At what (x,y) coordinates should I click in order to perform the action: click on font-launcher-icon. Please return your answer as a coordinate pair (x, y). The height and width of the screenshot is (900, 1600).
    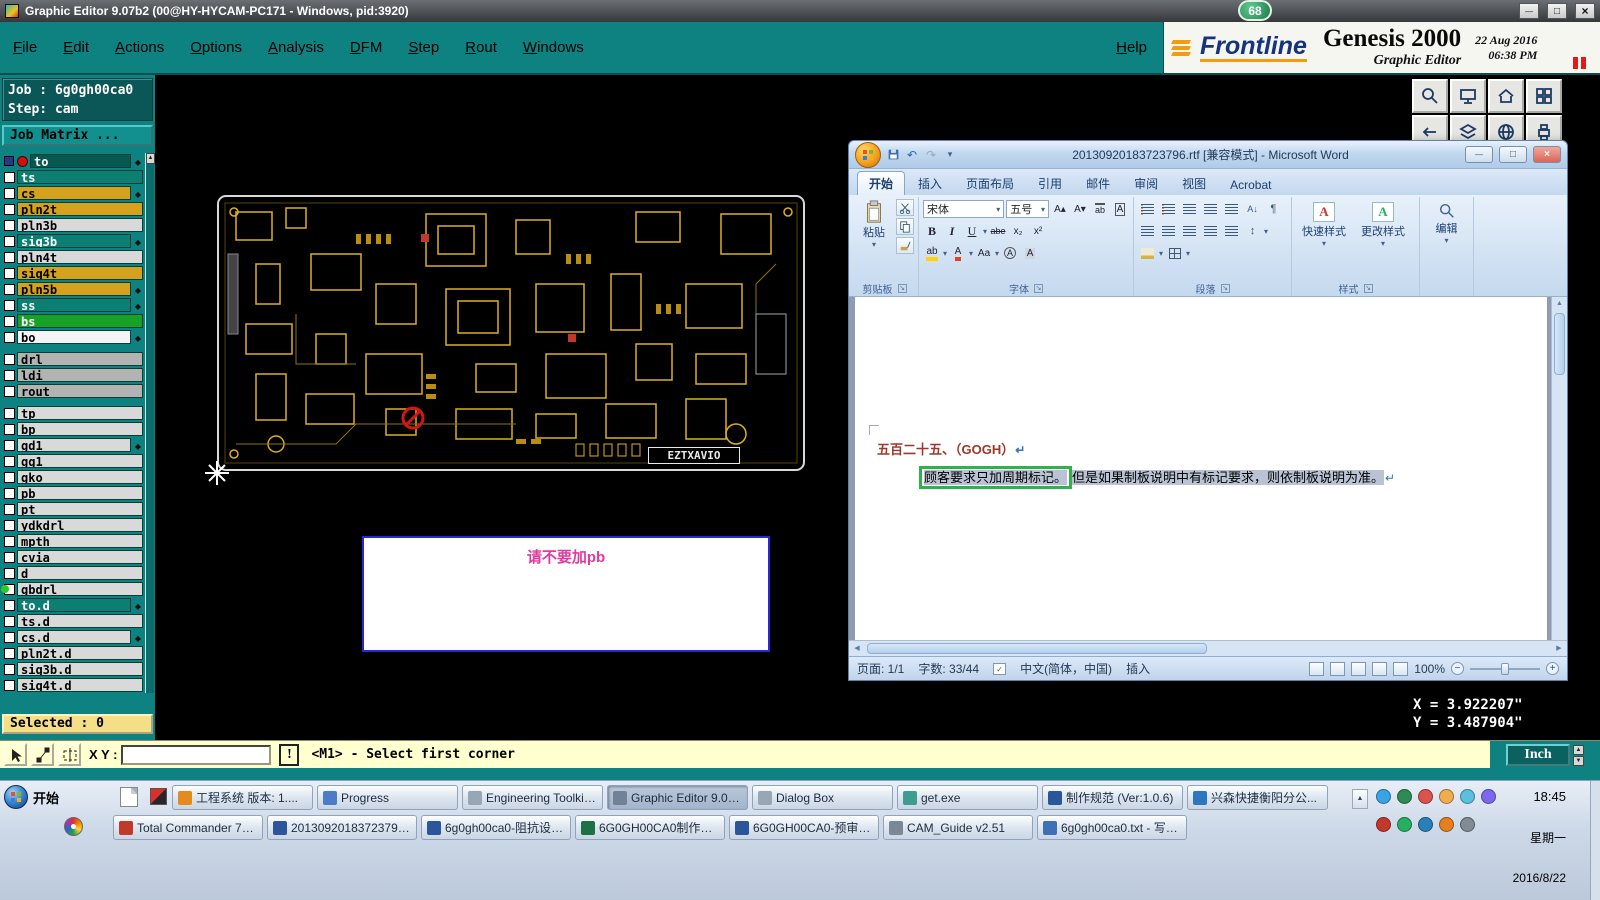
    Looking at the image, I should click on (1038, 288).